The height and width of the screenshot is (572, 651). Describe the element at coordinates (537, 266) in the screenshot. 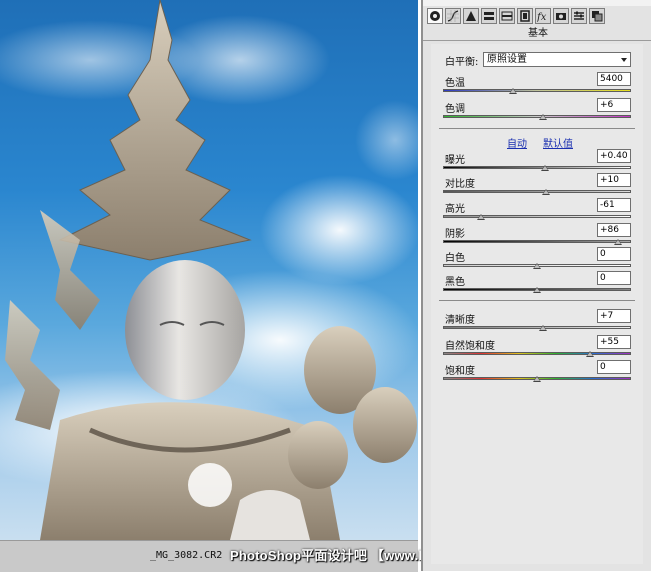

I see `whites-slider-thumb` at that location.